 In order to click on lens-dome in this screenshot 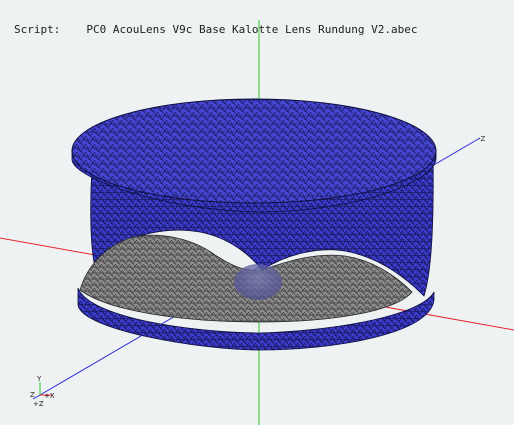, I will do `click(258, 282)`.